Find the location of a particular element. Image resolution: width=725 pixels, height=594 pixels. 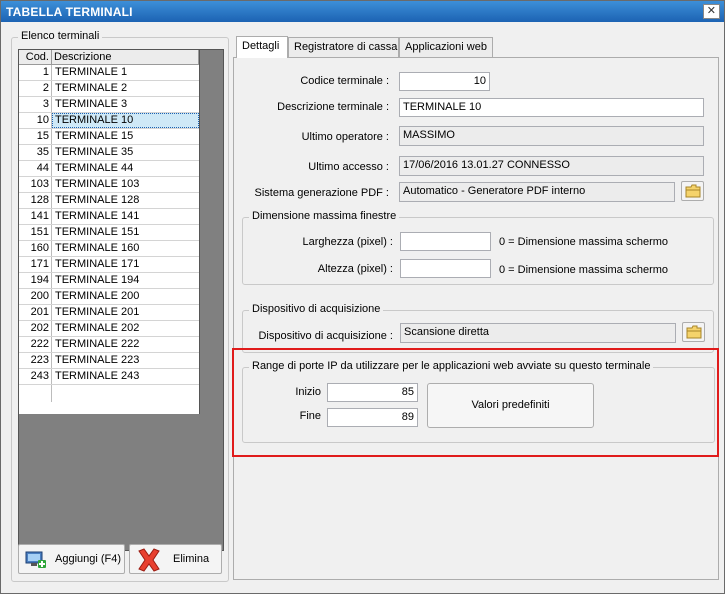

descrizione-label: Descrizione terminale : is located at coordinates (333, 107).